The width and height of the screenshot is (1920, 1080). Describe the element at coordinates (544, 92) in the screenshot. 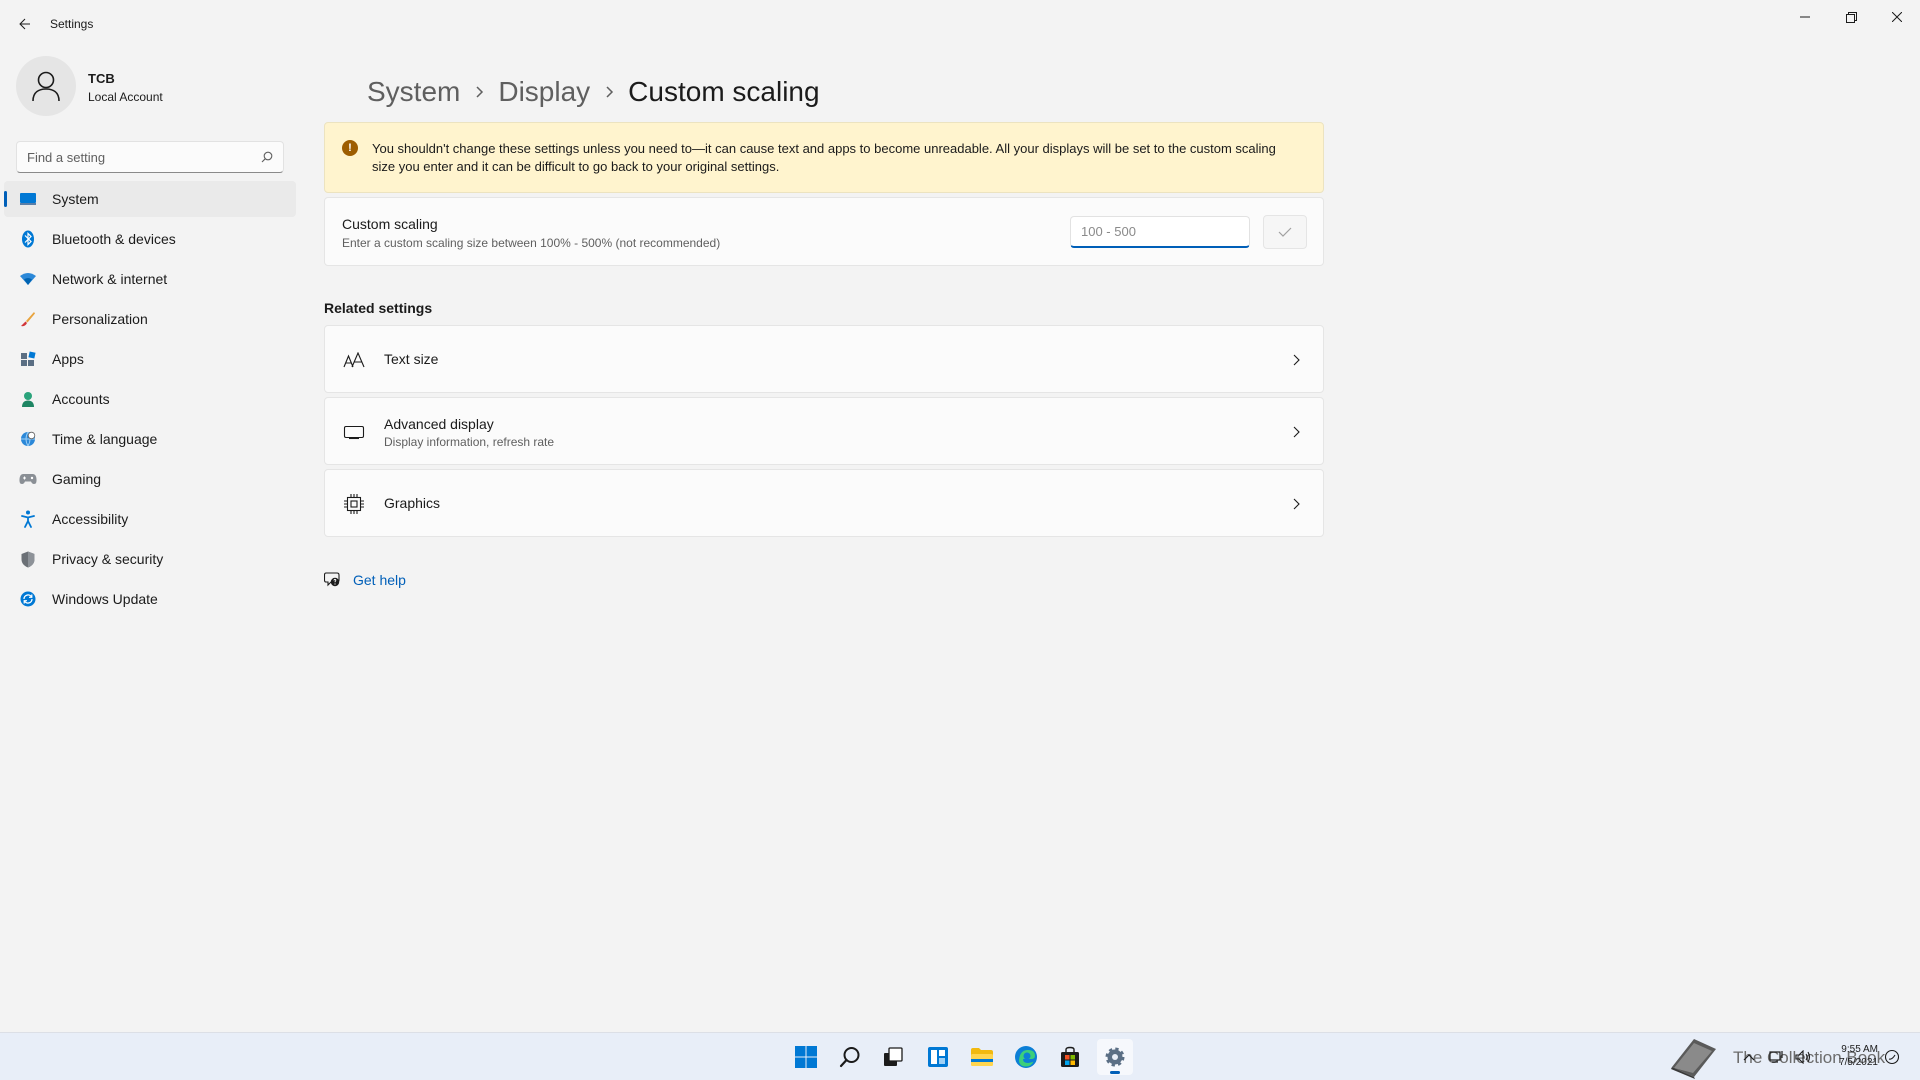

I see `breadcrumb-display: Display` at that location.